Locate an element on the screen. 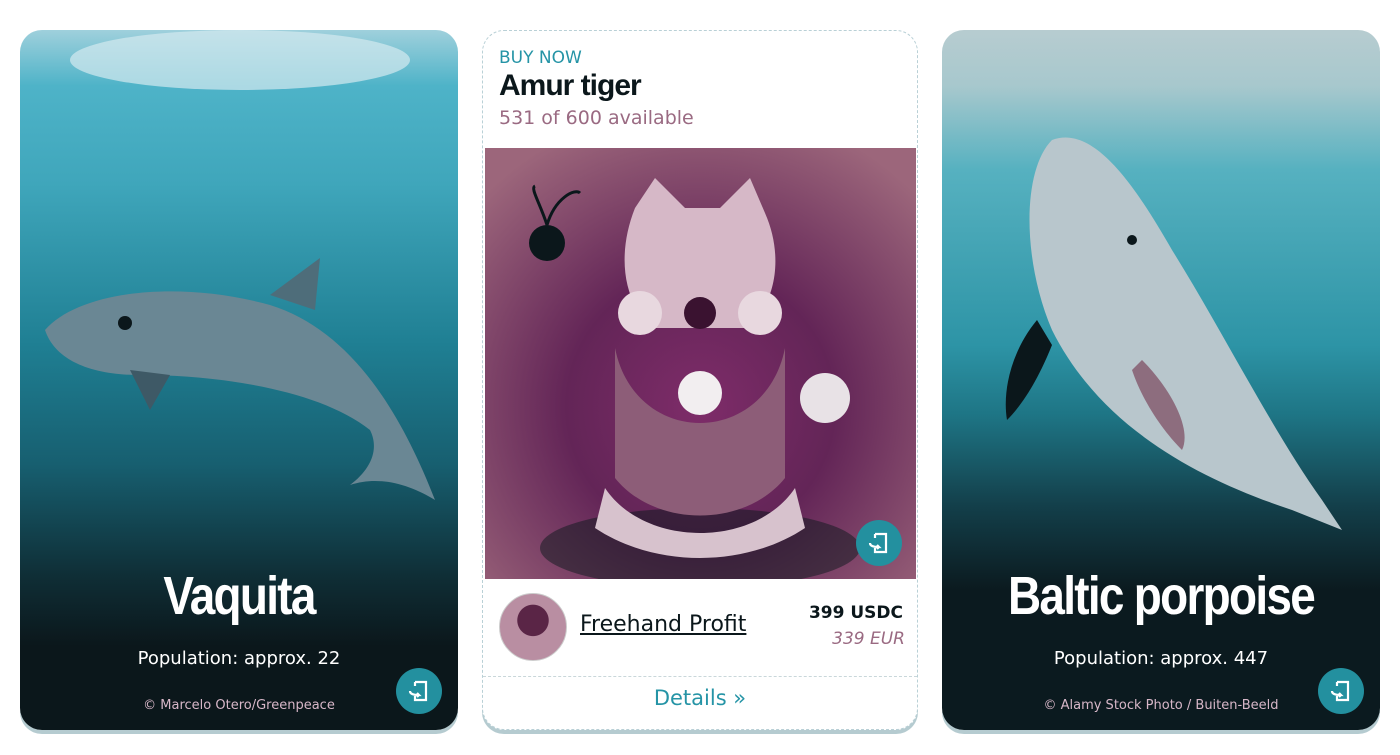 This screenshot has width=1400, height=755. divider is located at coordinates (700, 676).